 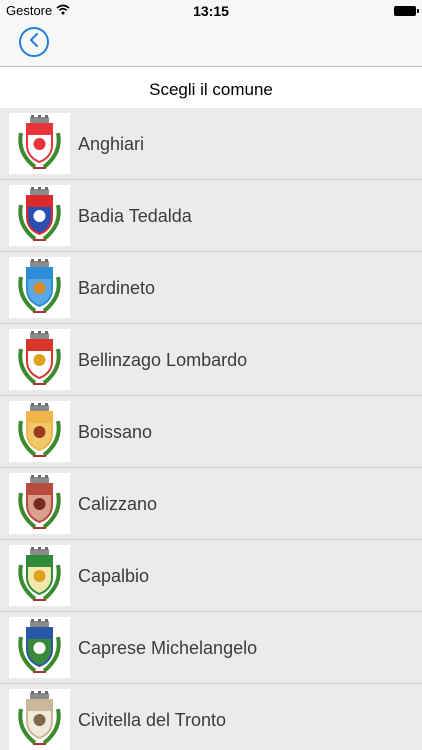 What do you see at coordinates (211, 216) in the screenshot?
I see `list-item: Badia Tedalda` at bounding box center [211, 216].